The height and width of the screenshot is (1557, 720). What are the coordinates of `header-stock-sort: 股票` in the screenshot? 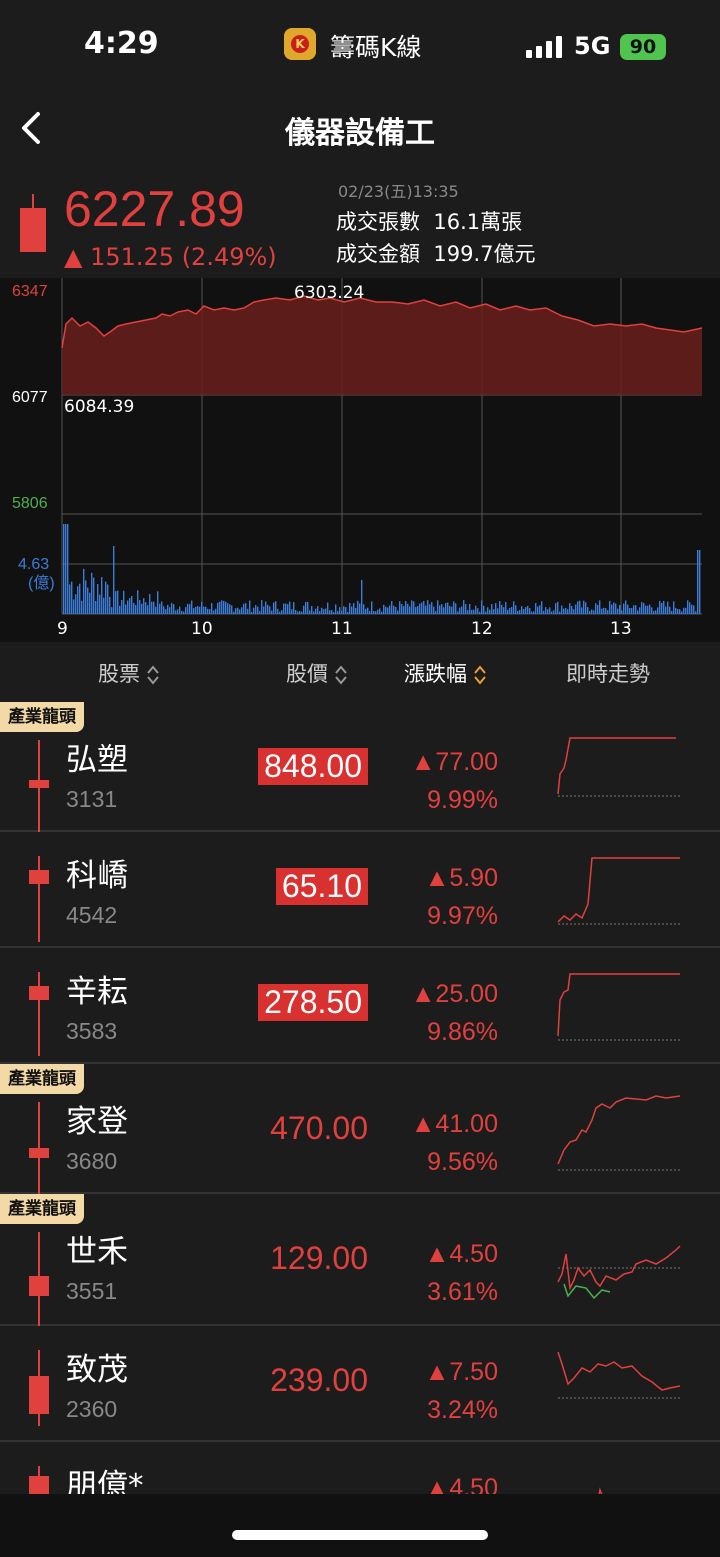 It's located at (129, 673).